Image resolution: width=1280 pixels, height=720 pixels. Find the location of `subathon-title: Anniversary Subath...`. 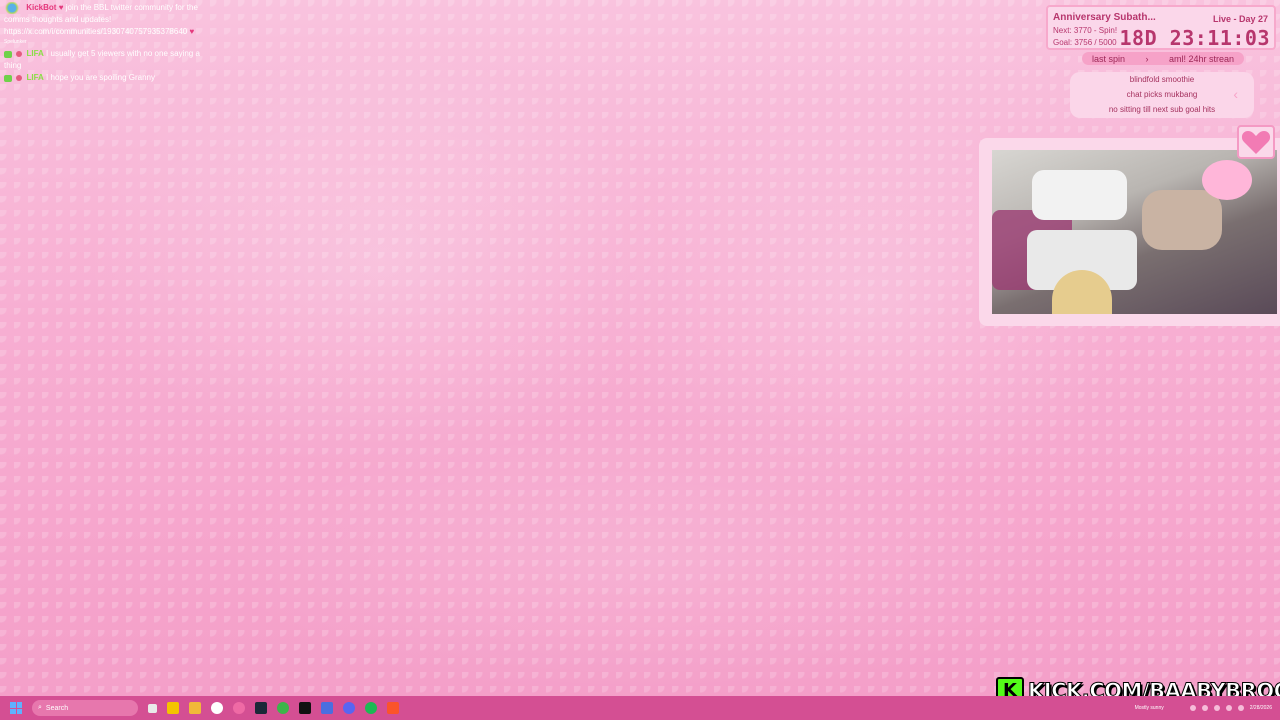

subathon-title: Anniversary Subath... is located at coordinates (1104, 17).